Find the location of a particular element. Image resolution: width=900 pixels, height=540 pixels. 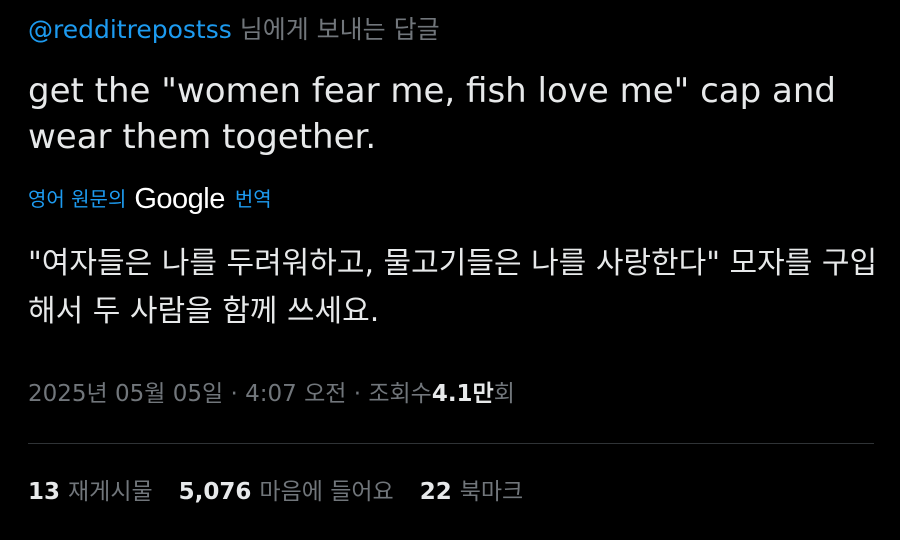

google-logo: Google is located at coordinates (179, 199).